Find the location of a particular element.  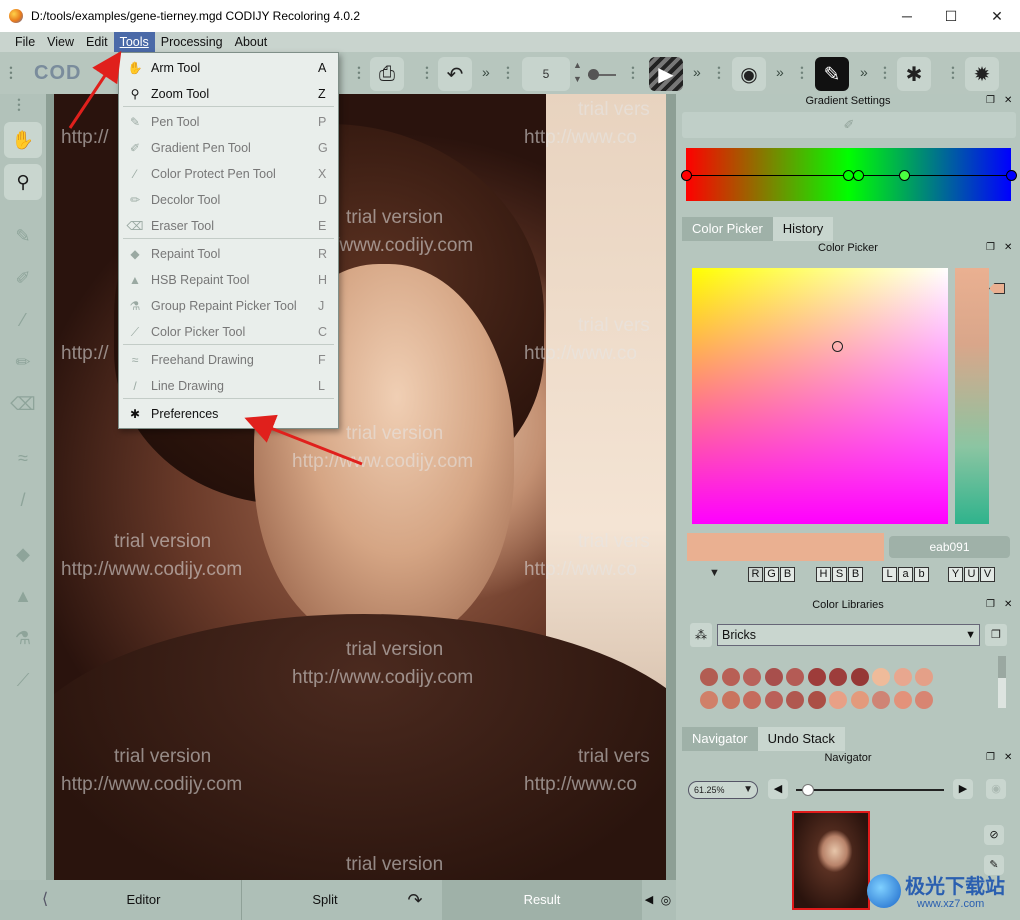

mode-r: R is located at coordinates (755, 574).